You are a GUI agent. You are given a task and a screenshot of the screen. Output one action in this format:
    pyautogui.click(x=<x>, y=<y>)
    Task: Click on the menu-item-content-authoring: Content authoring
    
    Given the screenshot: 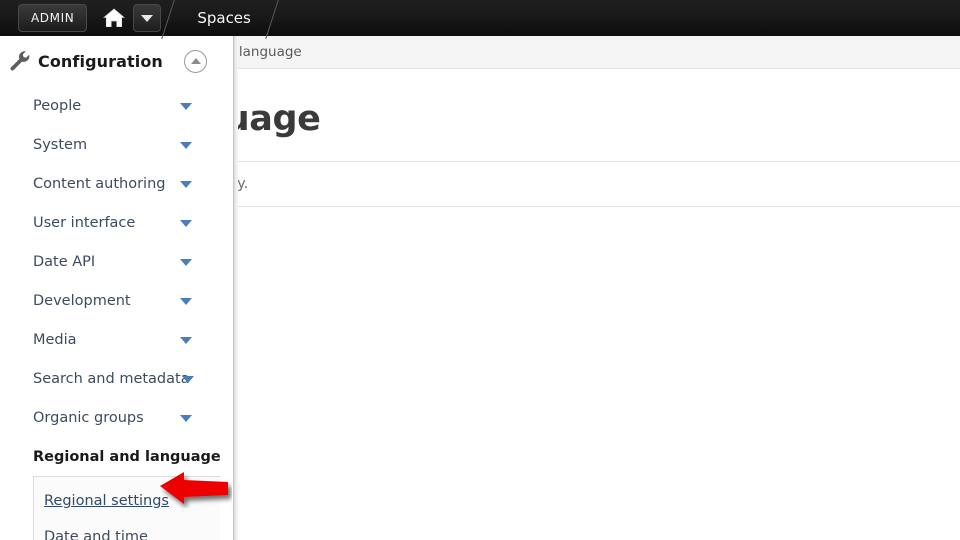 What is the action you would take?
    pyautogui.click(x=116, y=183)
    